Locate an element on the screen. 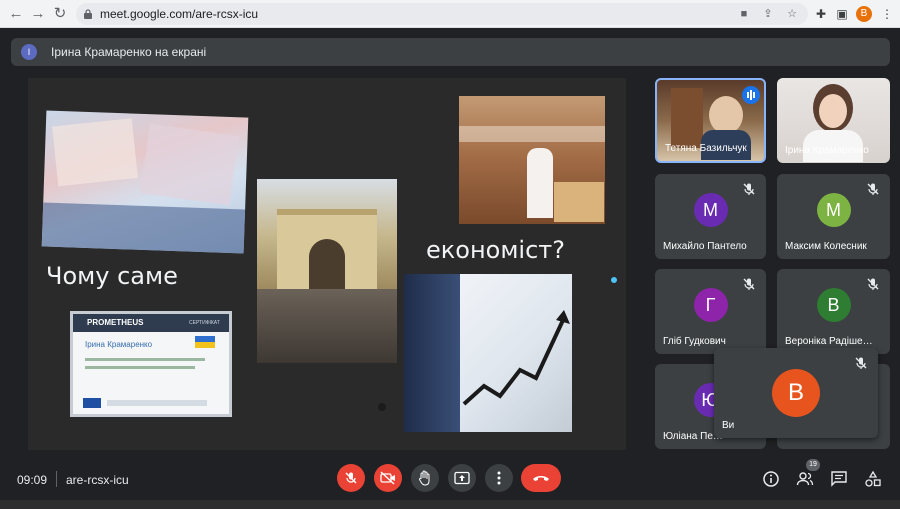  profile-avatar: B is located at coordinates (864, 14).